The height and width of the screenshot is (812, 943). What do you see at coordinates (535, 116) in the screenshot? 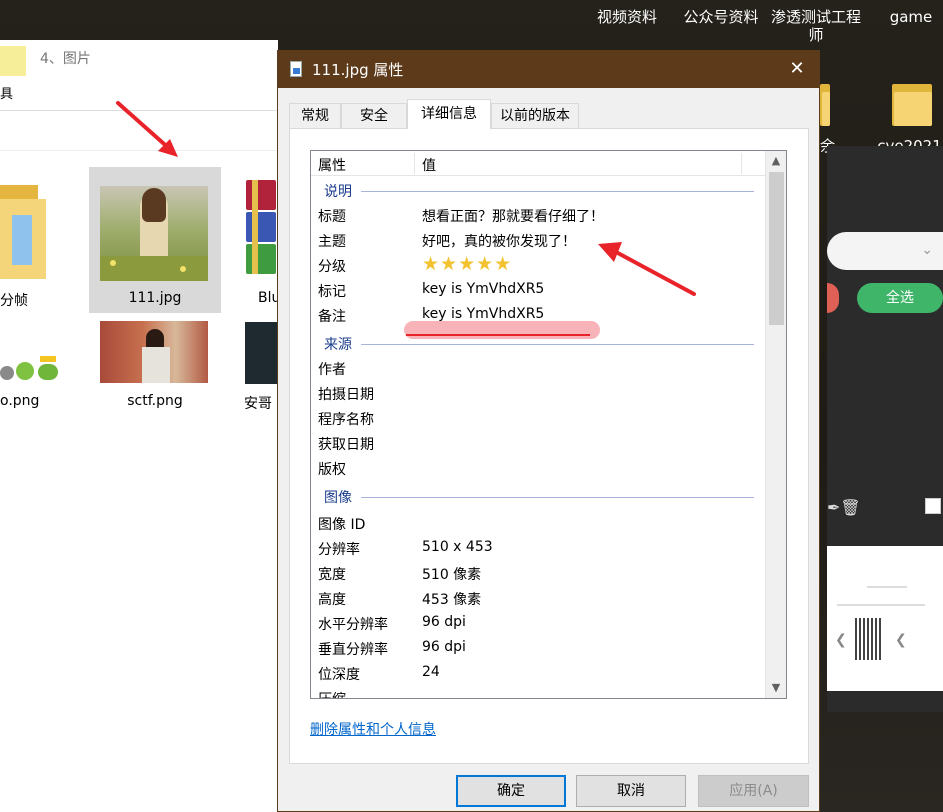
I see `tab-previous-versions: 以前的版本` at bounding box center [535, 116].